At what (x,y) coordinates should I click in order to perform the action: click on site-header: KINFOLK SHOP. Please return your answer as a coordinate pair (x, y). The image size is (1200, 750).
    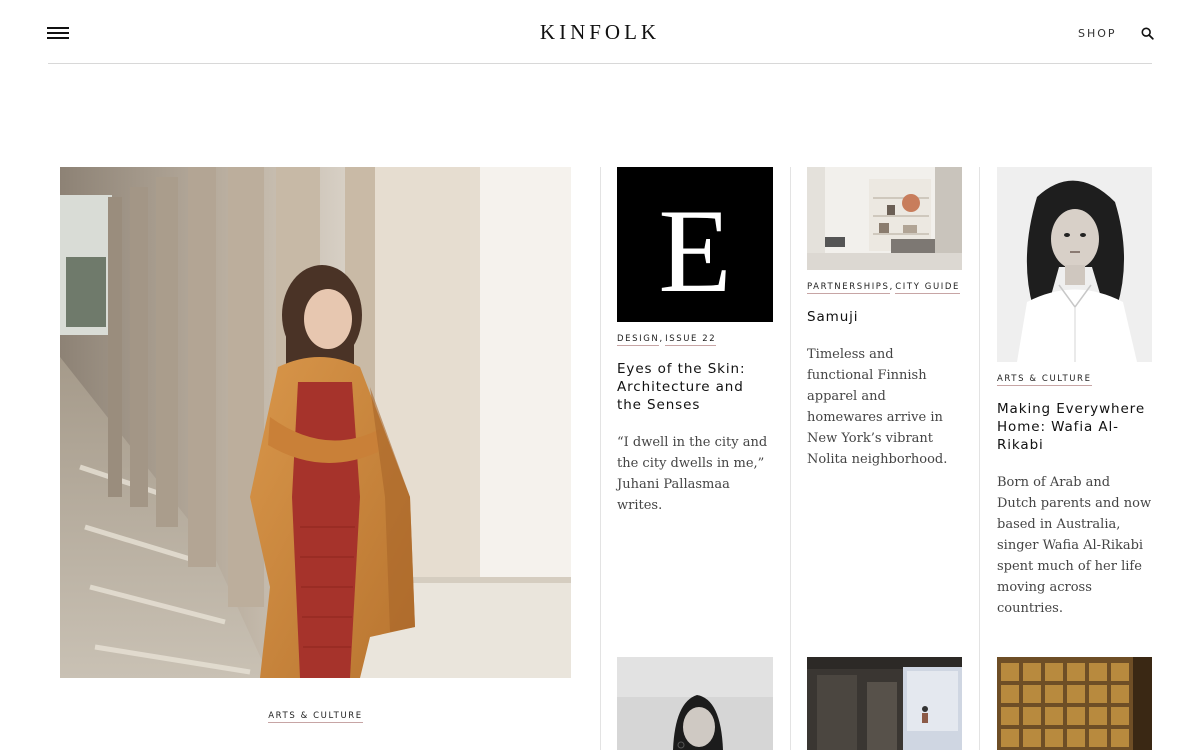
    Looking at the image, I should click on (600, 32).